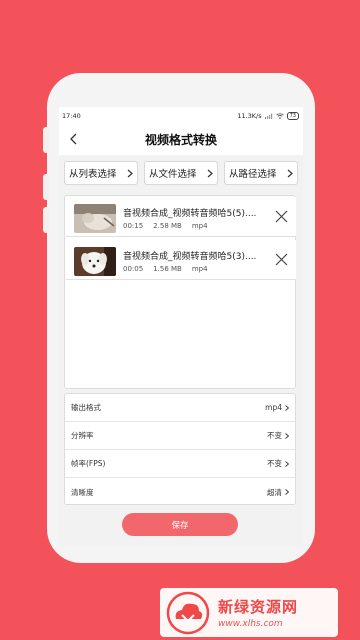 The width and height of the screenshot is (360, 640). What do you see at coordinates (249, 115) in the screenshot?
I see `status-net-speed: 11.3K/s` at bounding box center [249, 115].